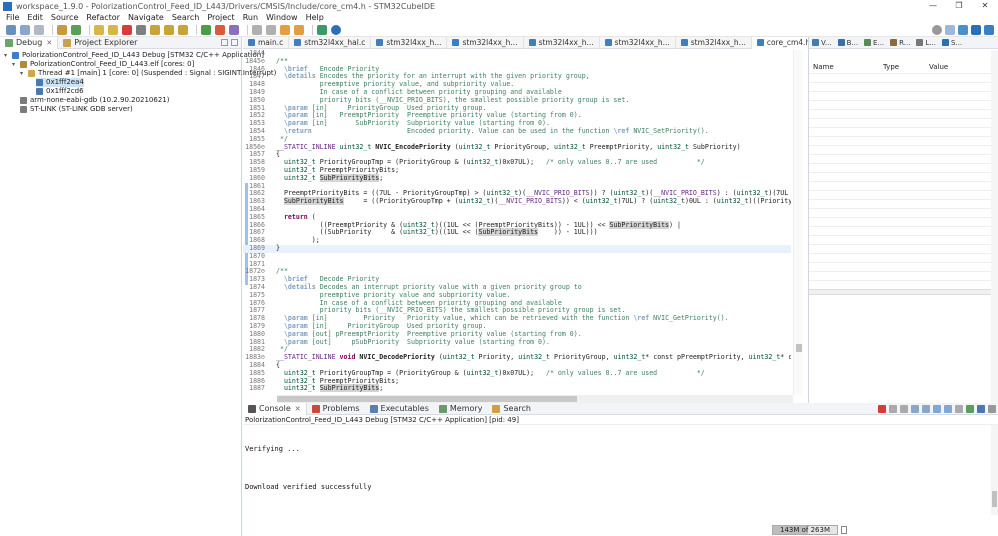 This screenshot has height=536, width=998. I want to click on menu-source: Source, so click(64, 17).